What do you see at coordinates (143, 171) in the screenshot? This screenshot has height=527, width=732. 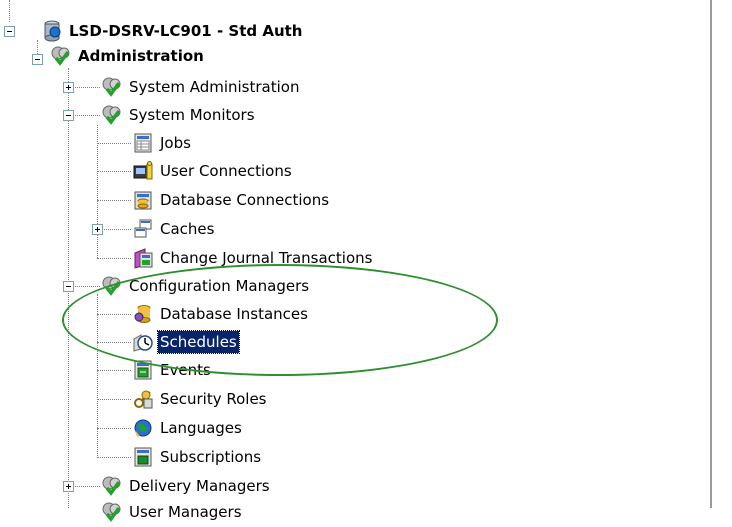 I see `user-connections-icon` at bounding box center [143, 171].